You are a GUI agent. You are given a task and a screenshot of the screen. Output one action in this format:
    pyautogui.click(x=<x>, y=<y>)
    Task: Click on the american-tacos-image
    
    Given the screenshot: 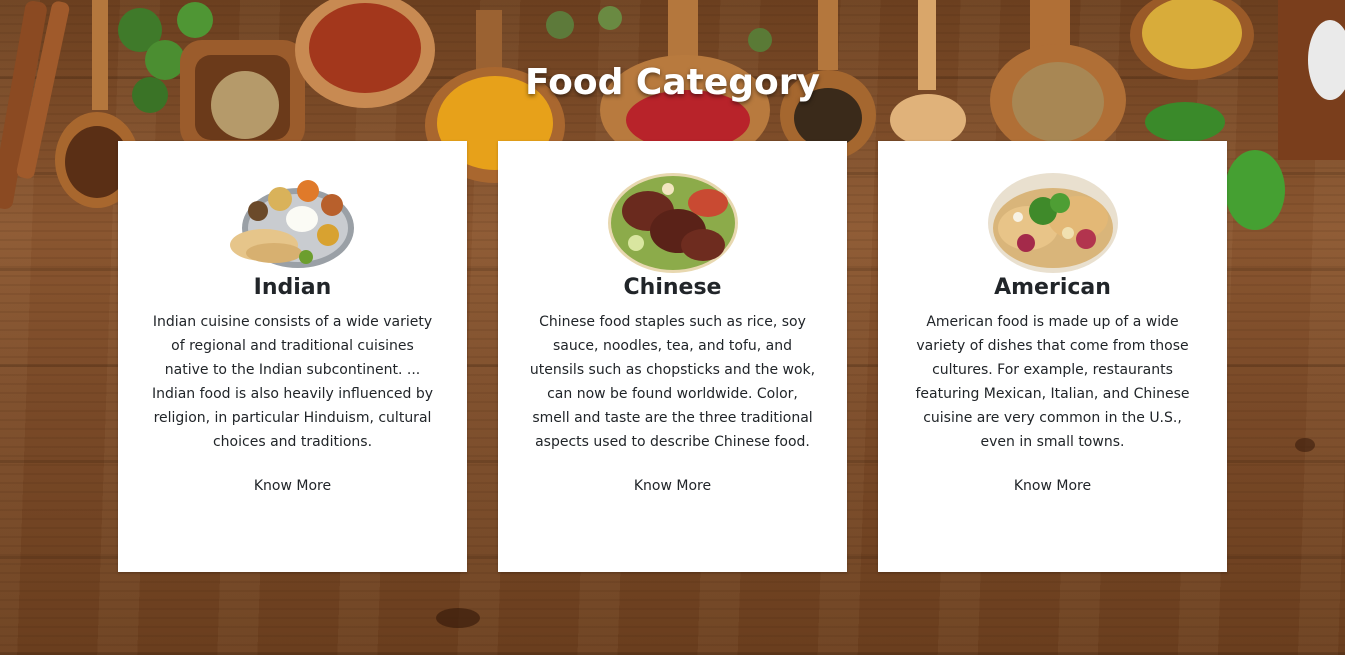 What is the action you would take?
    pyautogui.click(x=1052, y=223)
    